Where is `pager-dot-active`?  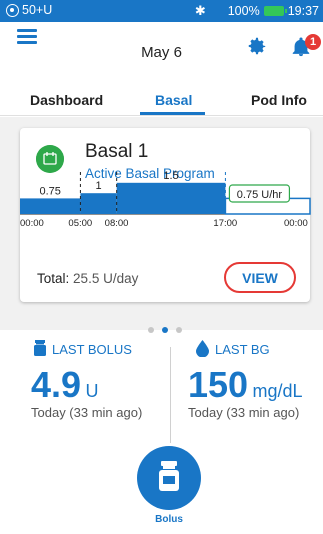
pager-dot-active is located at coordinates (165, 330).